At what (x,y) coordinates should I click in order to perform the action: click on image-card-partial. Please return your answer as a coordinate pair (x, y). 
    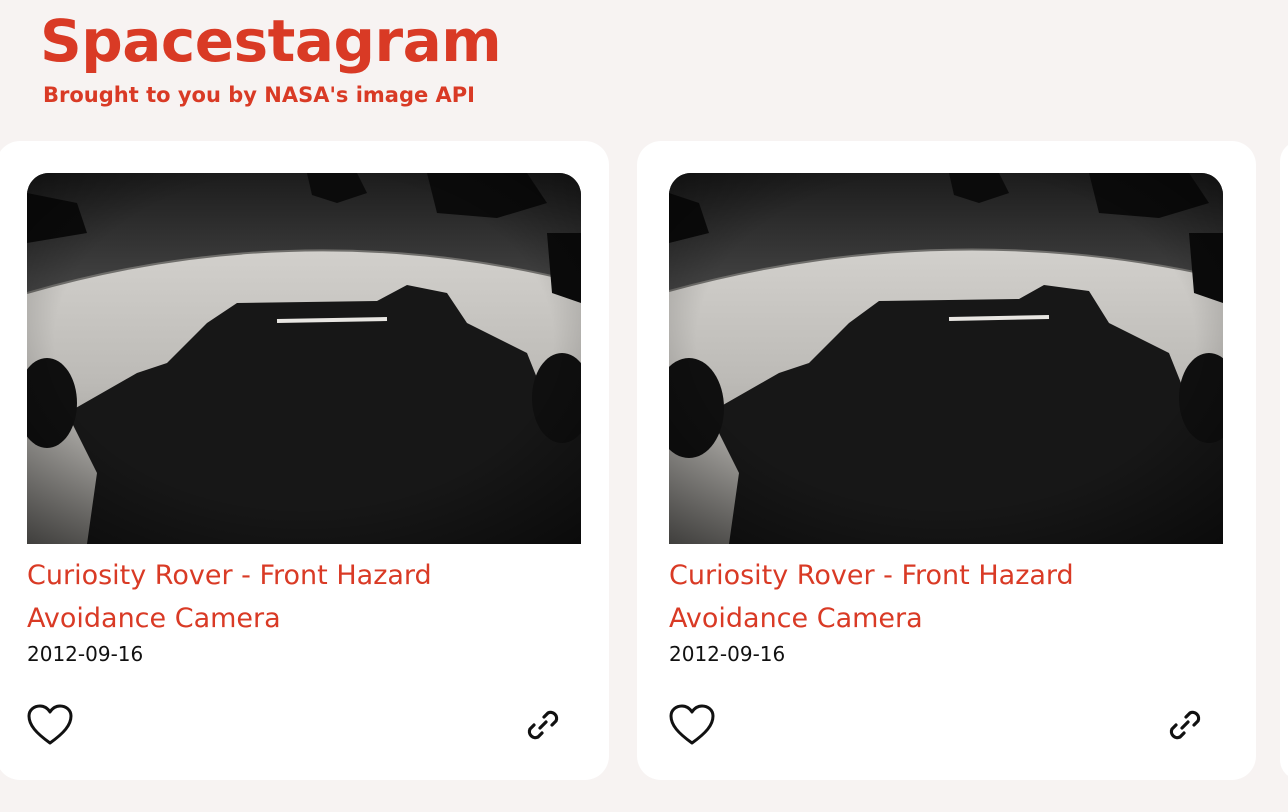
    Looking at the image, I should click on (1284, 460).